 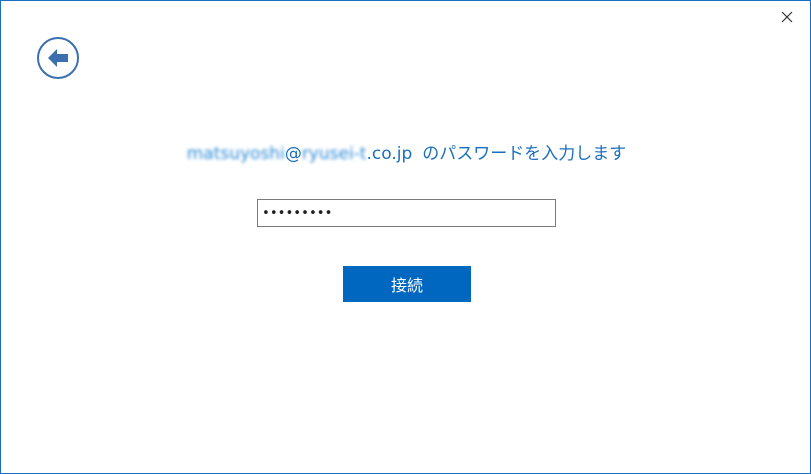 I want to click on prompt-text: のパスワードを入力します, so click(x=524, y=154).